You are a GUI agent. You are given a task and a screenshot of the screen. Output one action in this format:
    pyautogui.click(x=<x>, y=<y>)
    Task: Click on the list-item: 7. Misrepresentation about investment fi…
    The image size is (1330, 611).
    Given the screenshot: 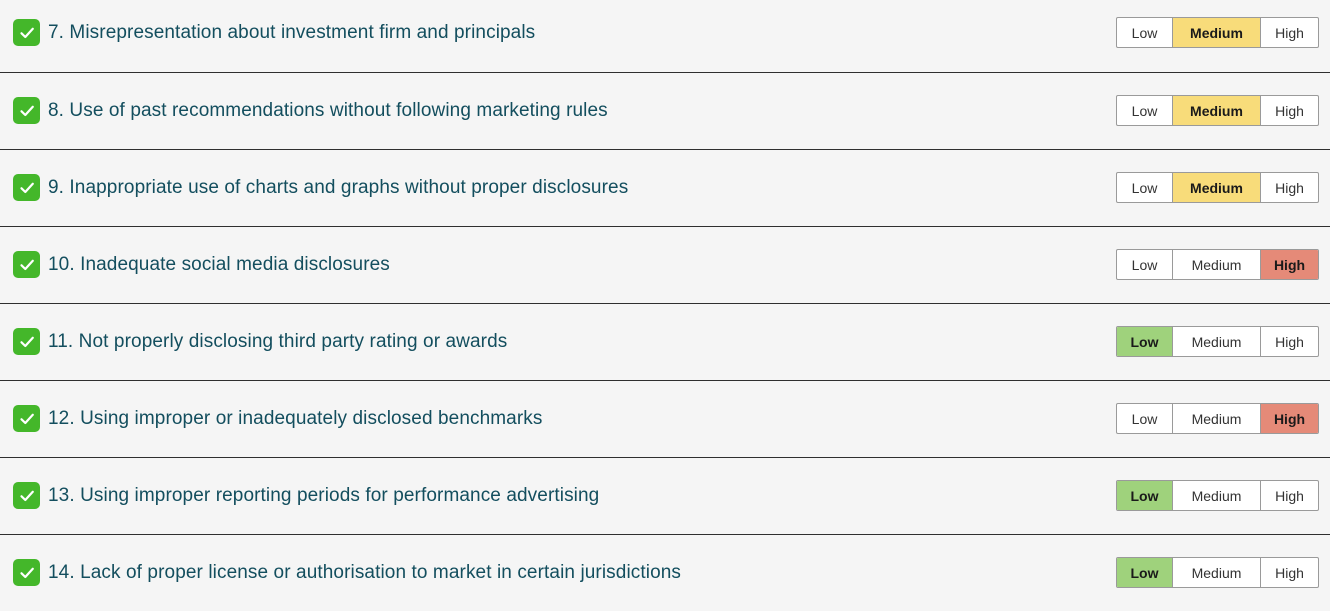 What is the action you would take?
    pyautogui.click(x=665, y=36)
    